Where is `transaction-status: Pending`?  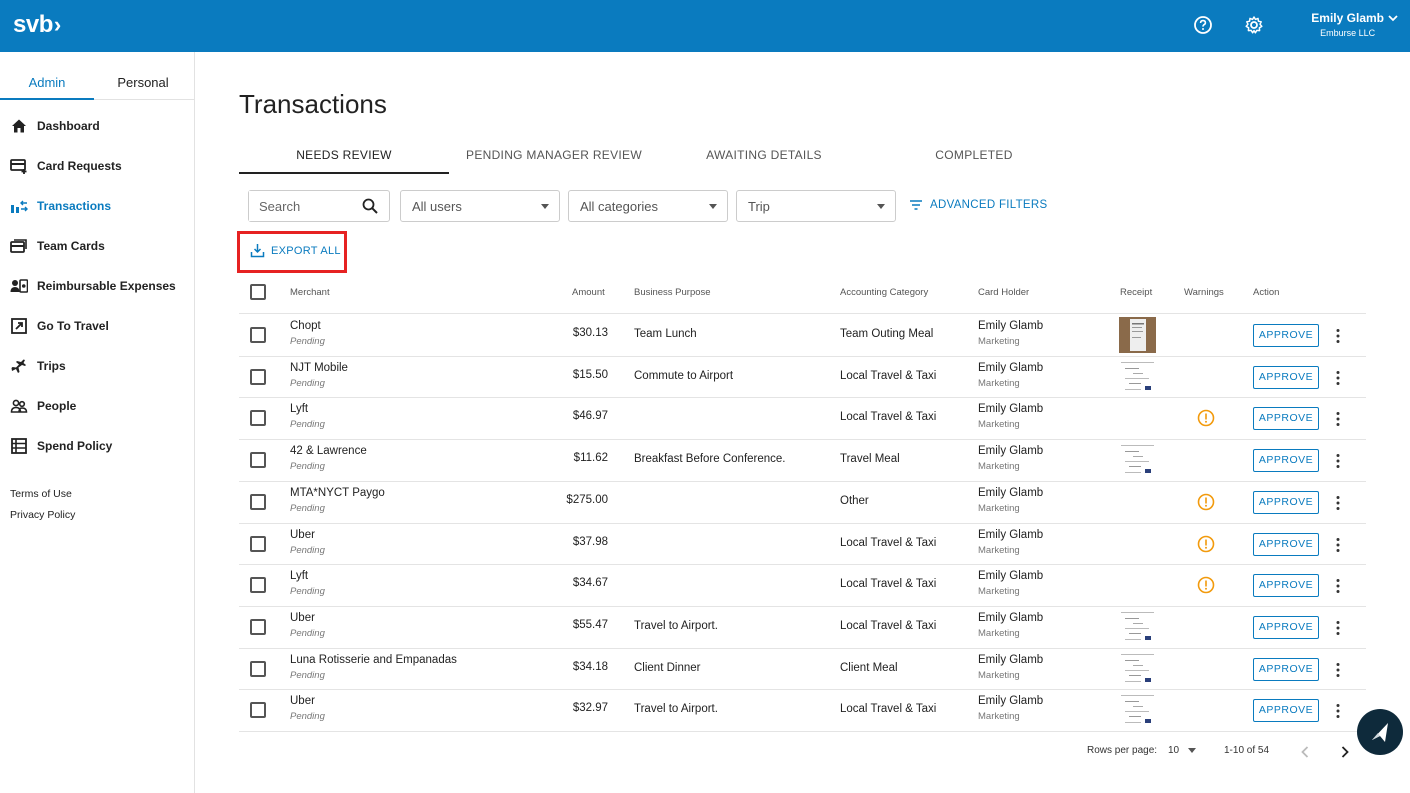 transaction-status: Pending is located at coordinates (307, 675).